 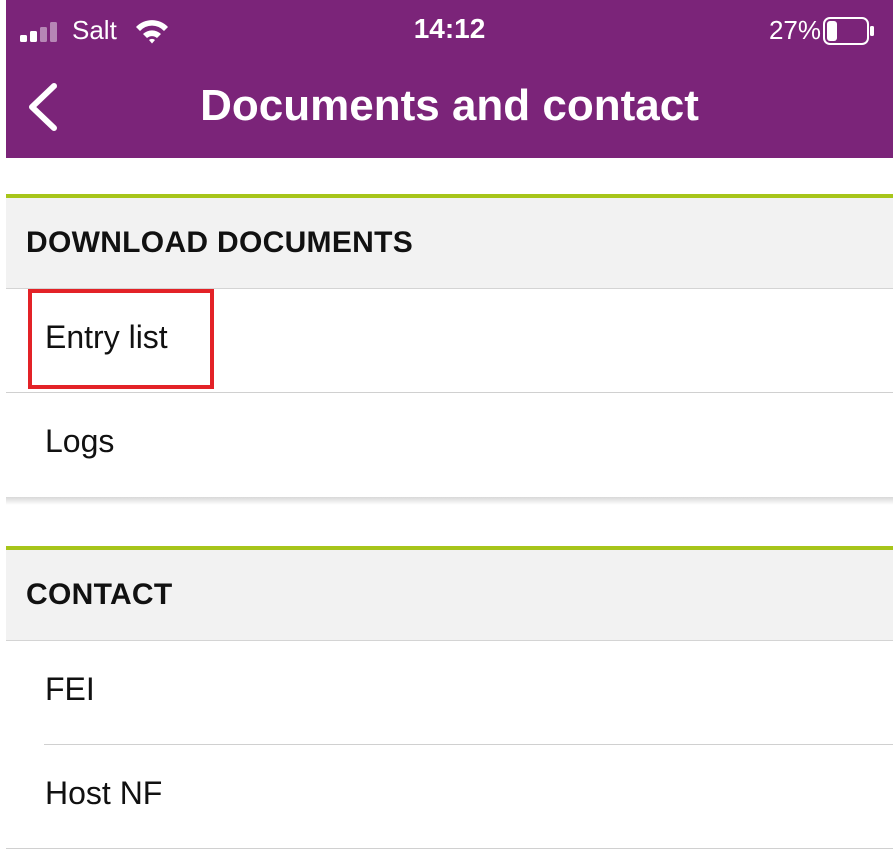 I want to click on list-item-entry-list: Entry list, so click(x=449, y=341).